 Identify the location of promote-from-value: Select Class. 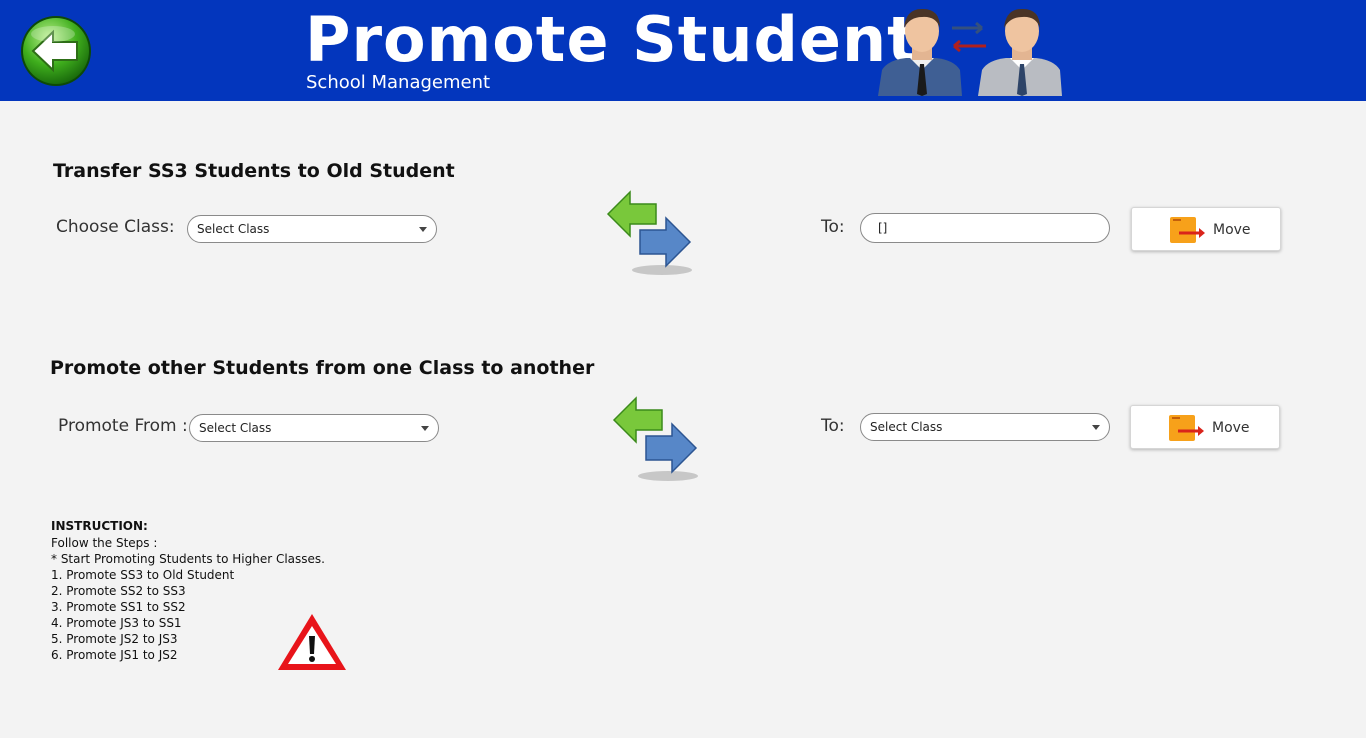
(235, 428).